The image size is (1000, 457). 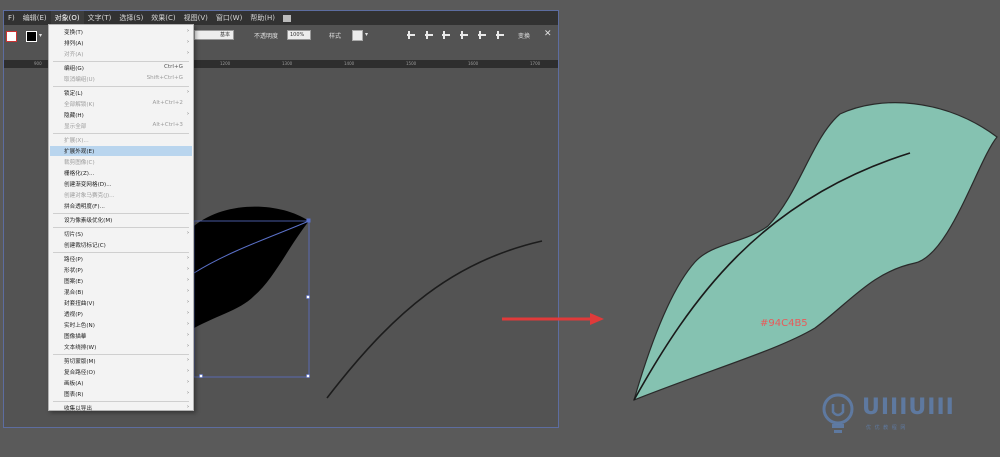 I want to click on arrow-head-icon, so click(x=597, y=319).